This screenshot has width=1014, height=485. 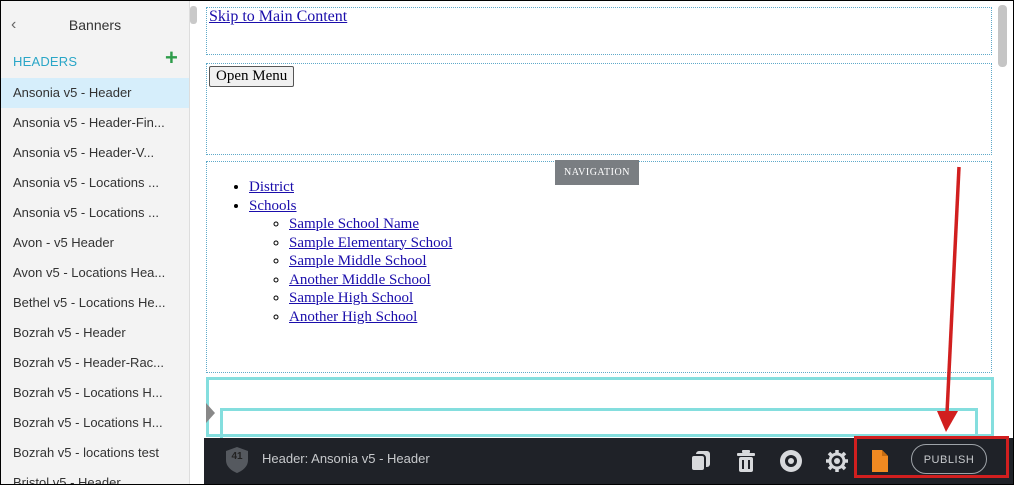 I want to click on list-item: District, so click(x=350, y=187).